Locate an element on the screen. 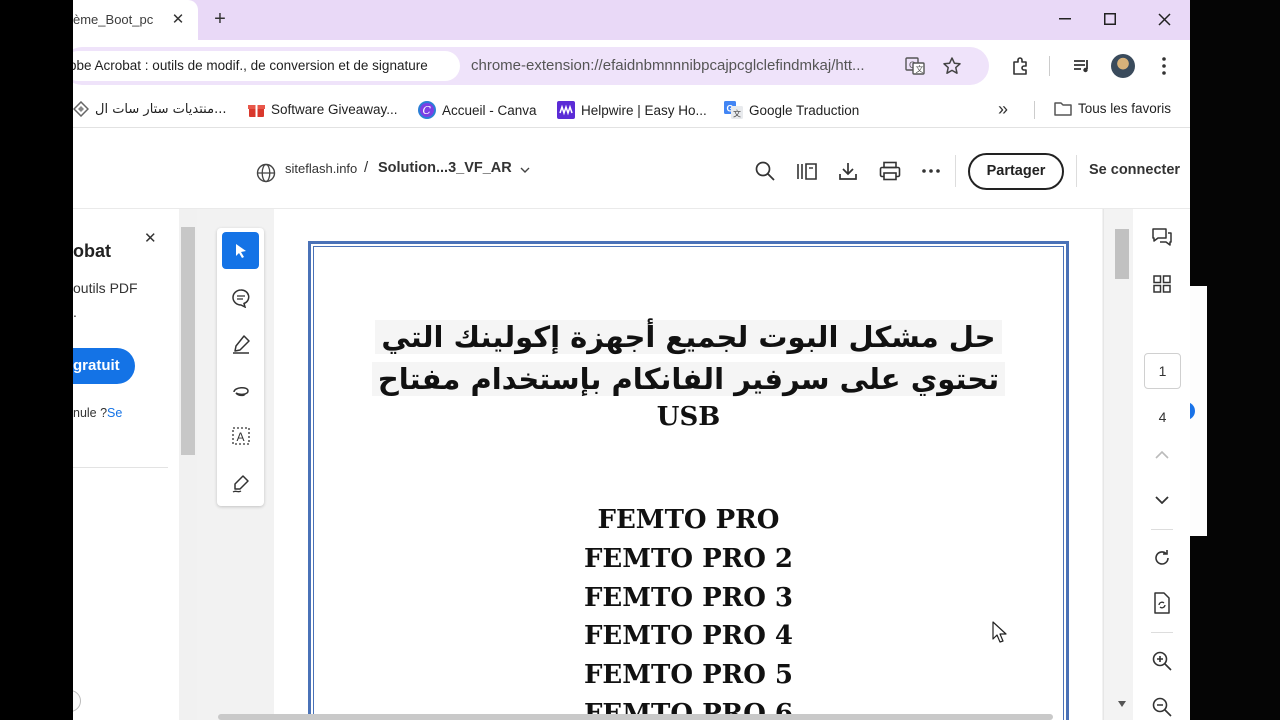 The width and height of the screenshot is (1280, 720). arabic-heading-text: تحتوي على سرفير الفانكام بإستخدام مفتاح is located at coordinates (688, 379).